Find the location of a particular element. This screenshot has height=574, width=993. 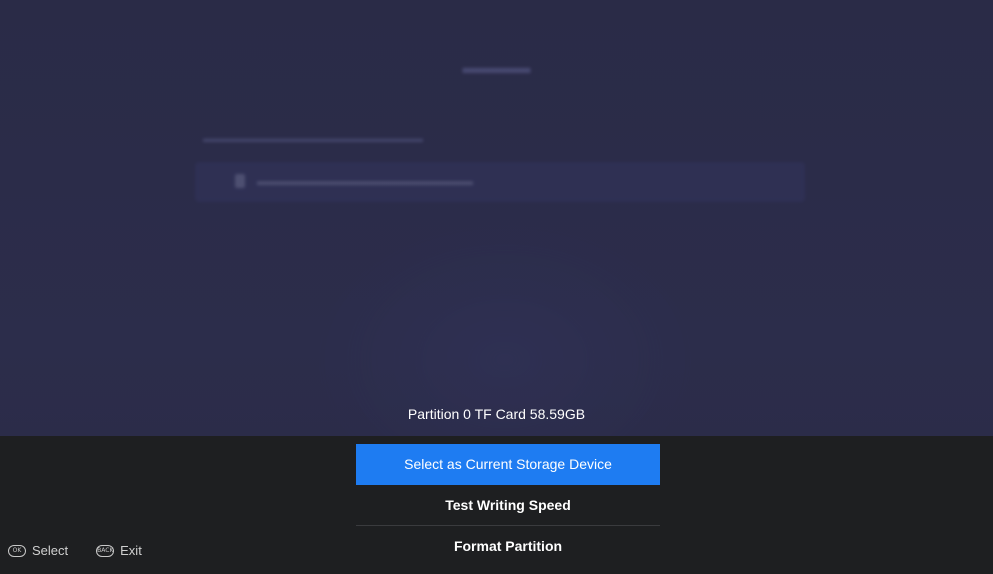

back-button-icon: BACK is located at coordinates (105, 550).